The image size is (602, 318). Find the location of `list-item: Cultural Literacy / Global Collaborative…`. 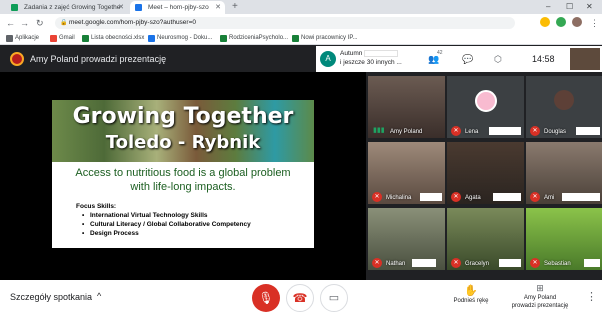

list-item: Cultural Literacy / Global Collaborative… is located at coordinates (166, 224).